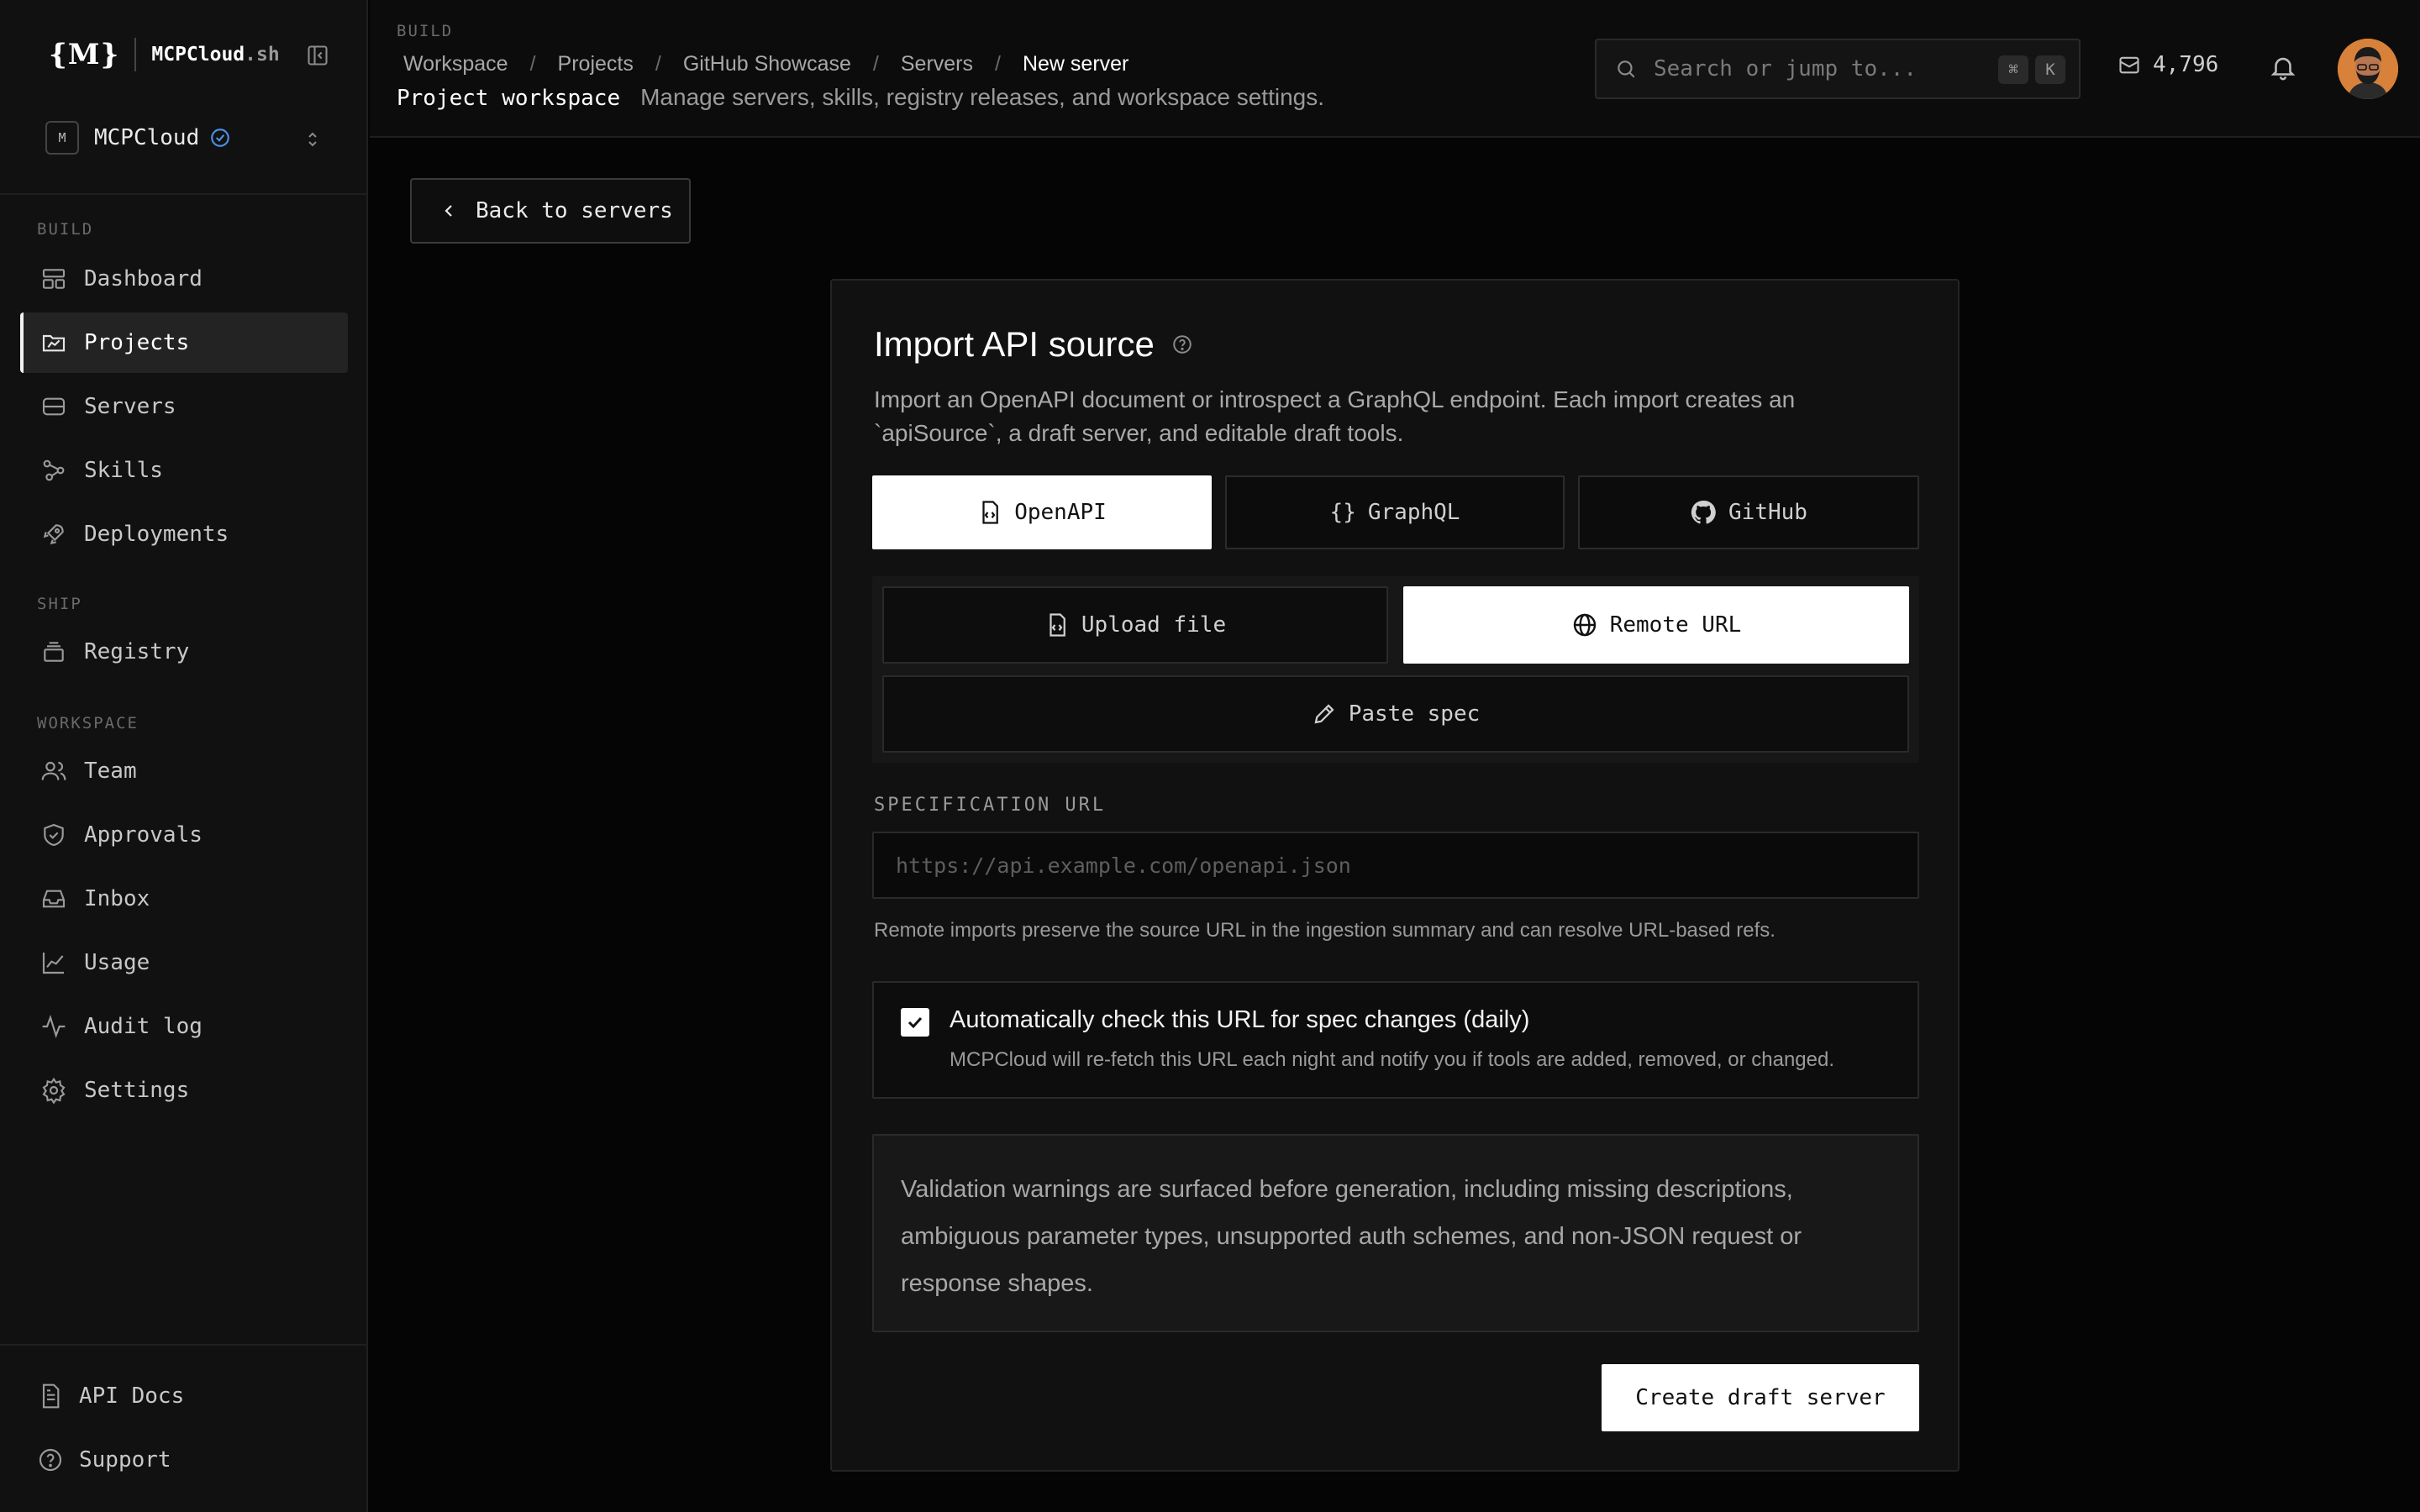  What do you see at coordinates (1704, 512) in the screenshot?
I see `github-icon` at bounding box center [1704, 512].